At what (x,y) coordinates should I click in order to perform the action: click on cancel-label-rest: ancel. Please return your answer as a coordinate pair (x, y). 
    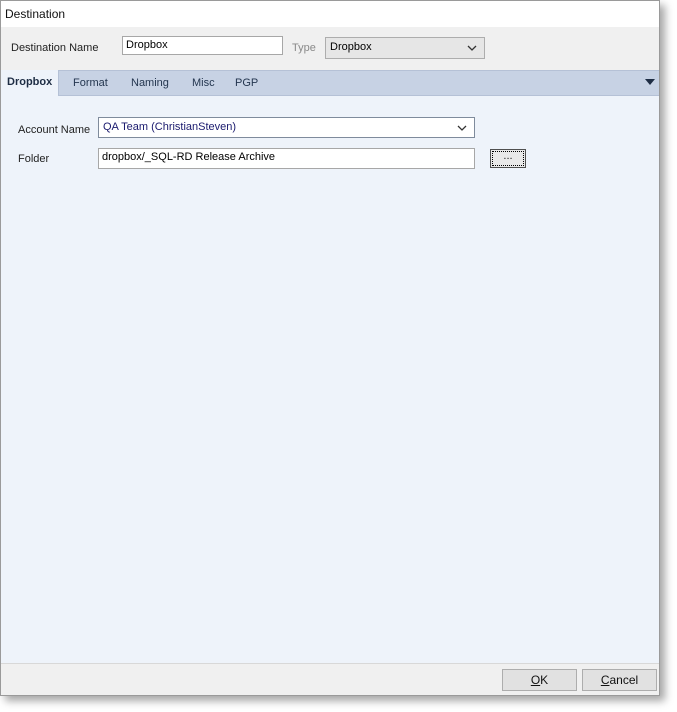
    Looking at the image, I should click on (624, 680).